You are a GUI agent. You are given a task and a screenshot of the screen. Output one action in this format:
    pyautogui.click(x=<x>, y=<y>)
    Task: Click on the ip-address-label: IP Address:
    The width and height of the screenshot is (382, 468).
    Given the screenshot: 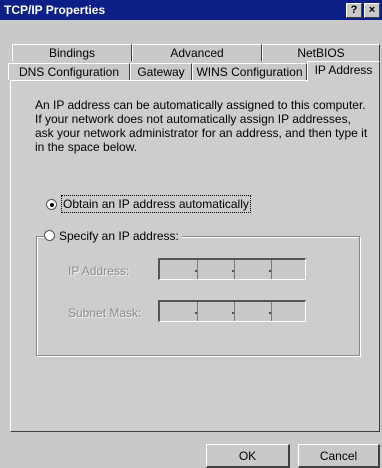 What is the action you would take?
    pyautogui.click(x=99, y=271)
    